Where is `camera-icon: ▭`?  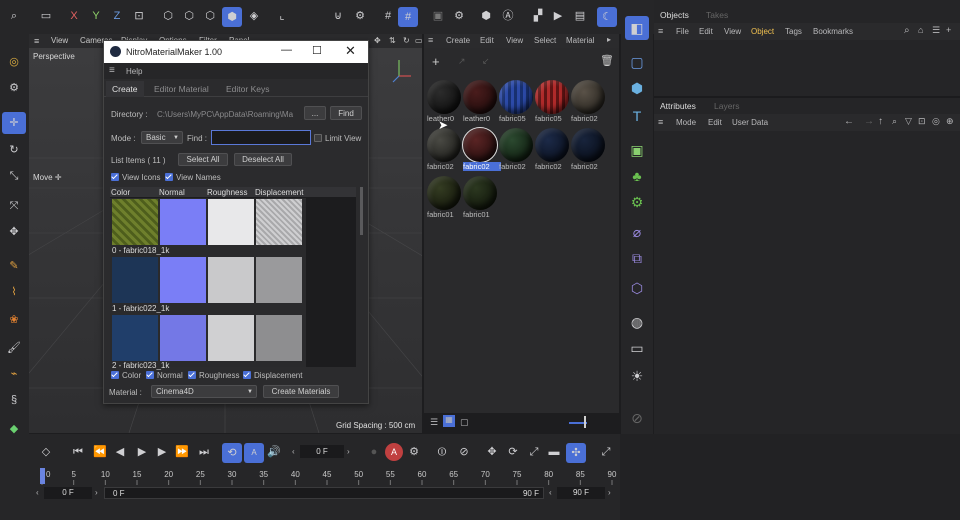
camera-icon: ▭ is located at coordinates (637, 348).